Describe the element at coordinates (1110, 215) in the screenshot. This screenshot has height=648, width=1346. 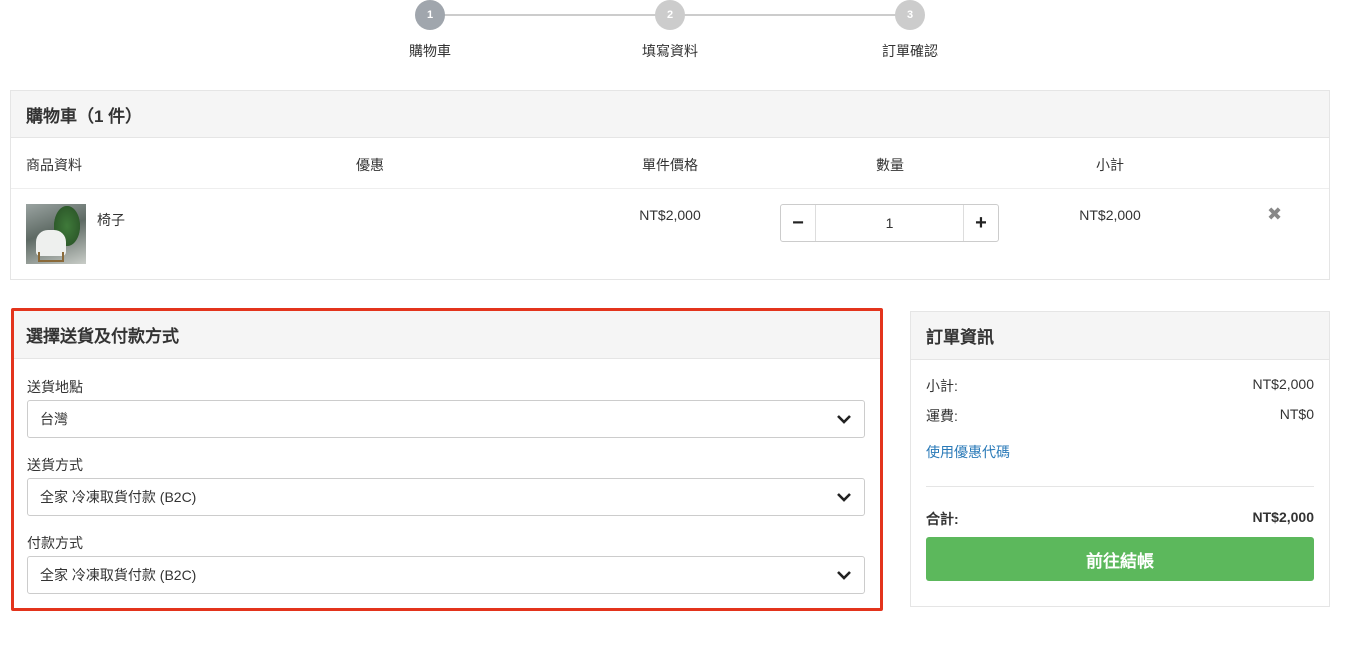
I see `item-subtotal: NT$2,000` at that location.